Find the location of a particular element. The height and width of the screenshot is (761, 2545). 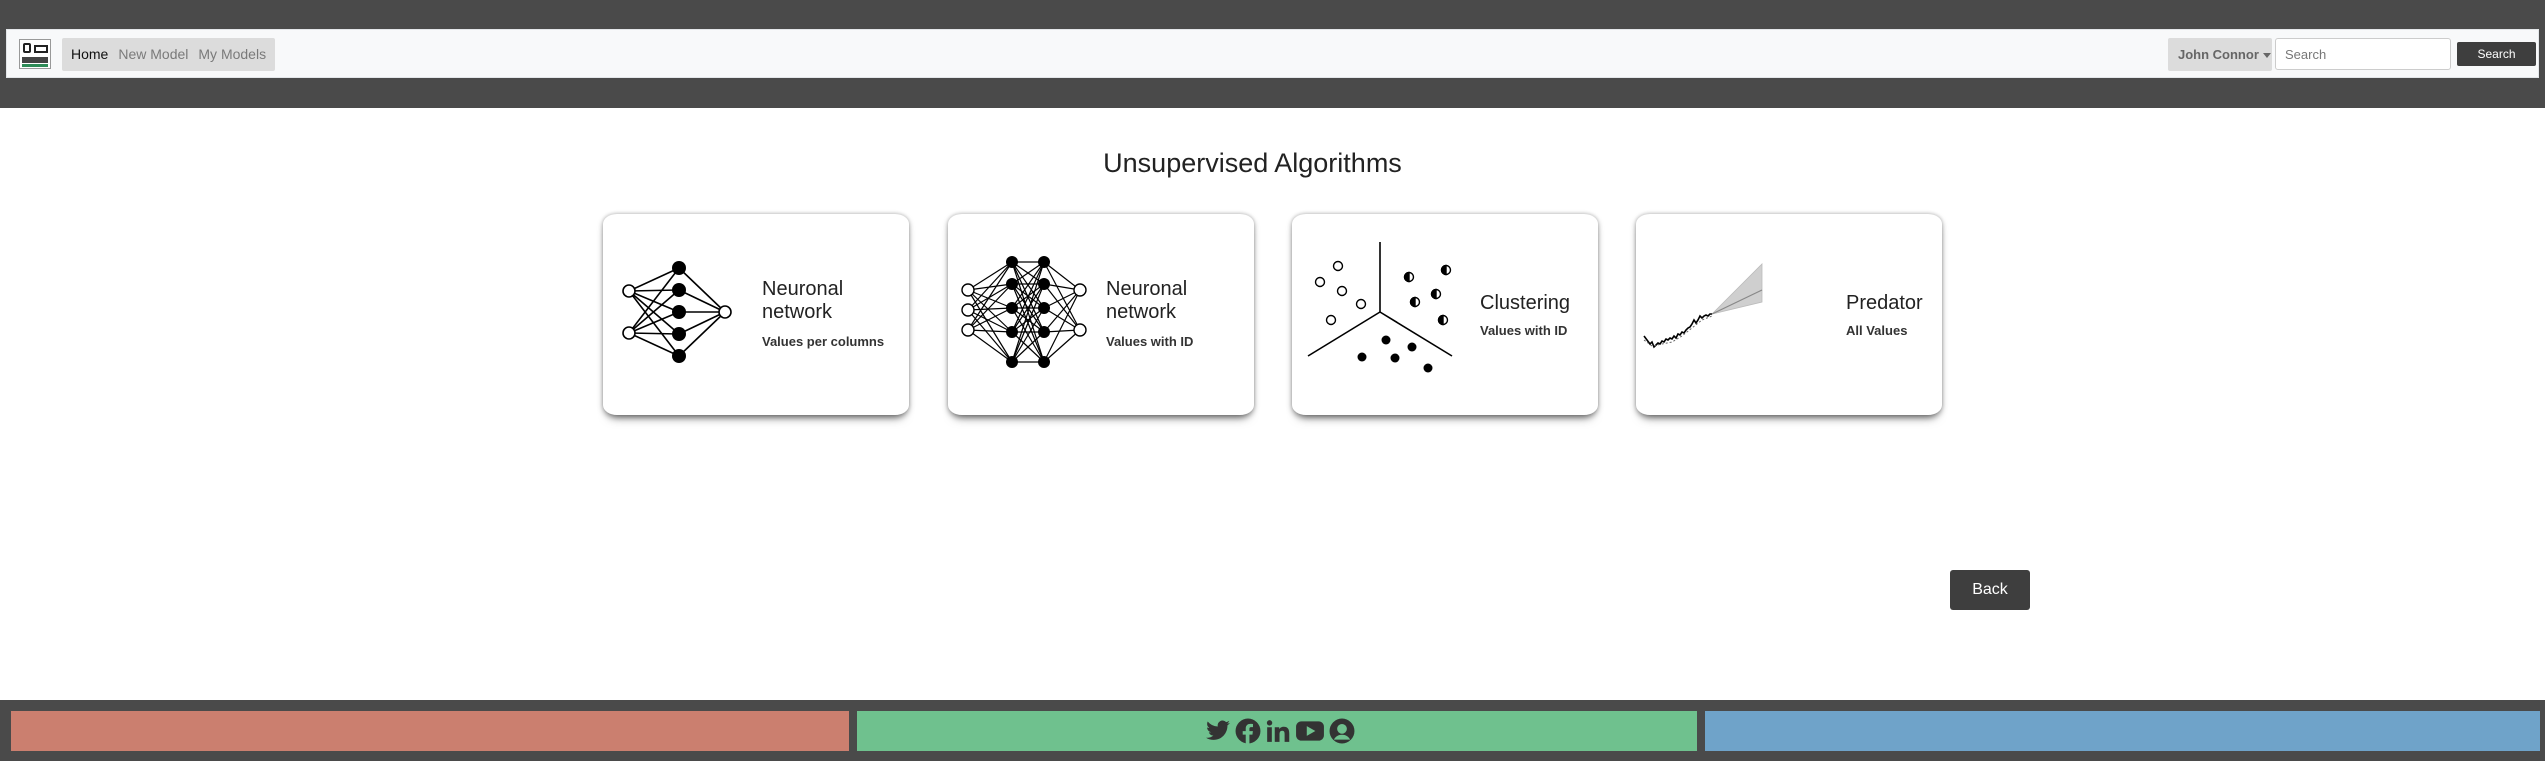

nav-links: Home New Model My Models is located at coordinates (169, 54).